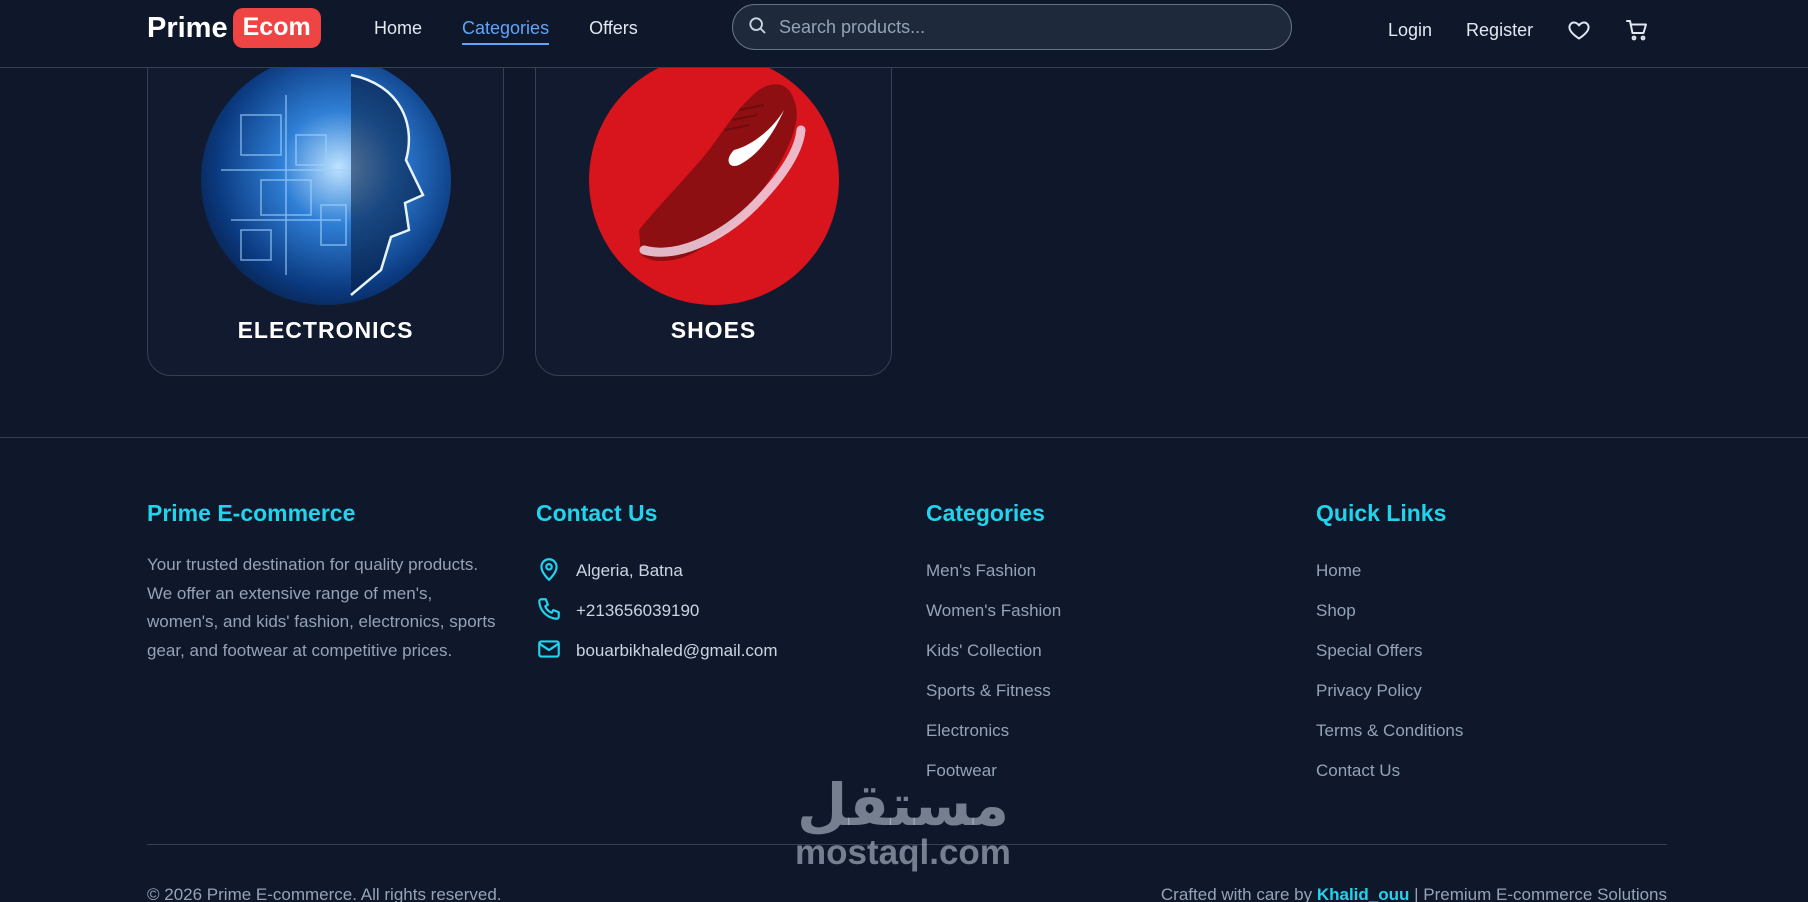  What do you see at coordinates (251, 513) in the screenshot?
I see `footer-about-title: Prime E-commerce` at bounding box center [251, 513].